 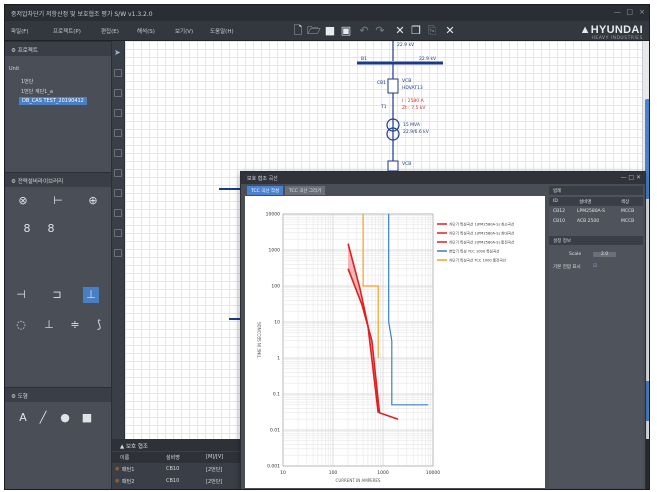 I want to click on vcb-symbol, so click(x=393, y=86).